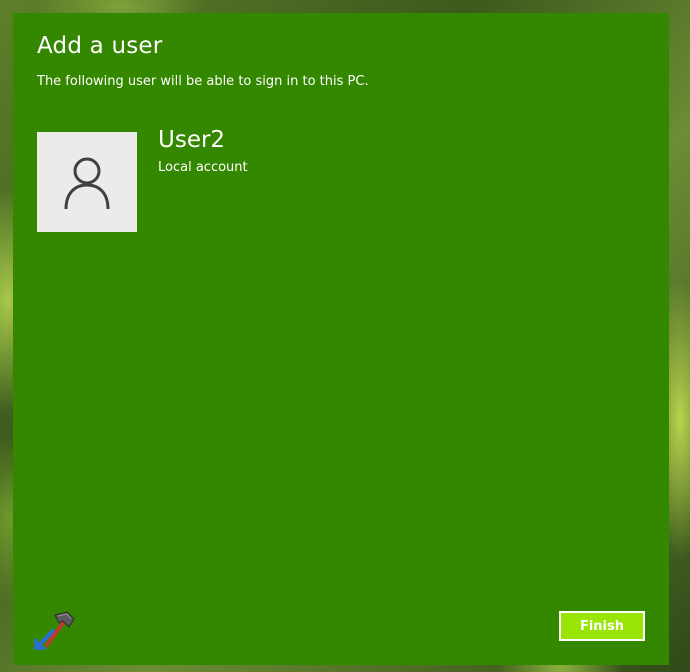  What do you see at coordinates (100, 46) in the screenshot?
I see `dialog-title: Add a user` at bounding box center [100, 46].